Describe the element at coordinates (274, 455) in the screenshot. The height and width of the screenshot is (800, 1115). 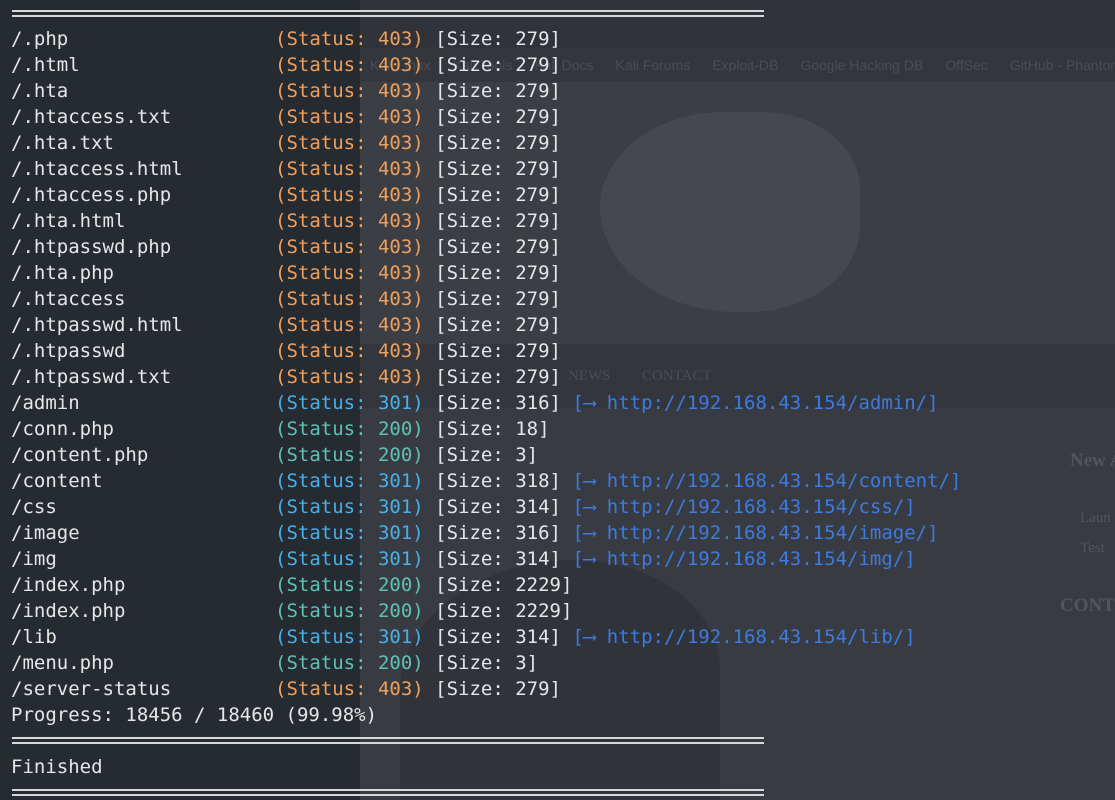
I see `result-row: /content.php (Status: 200) [Size: 3]` at that location.